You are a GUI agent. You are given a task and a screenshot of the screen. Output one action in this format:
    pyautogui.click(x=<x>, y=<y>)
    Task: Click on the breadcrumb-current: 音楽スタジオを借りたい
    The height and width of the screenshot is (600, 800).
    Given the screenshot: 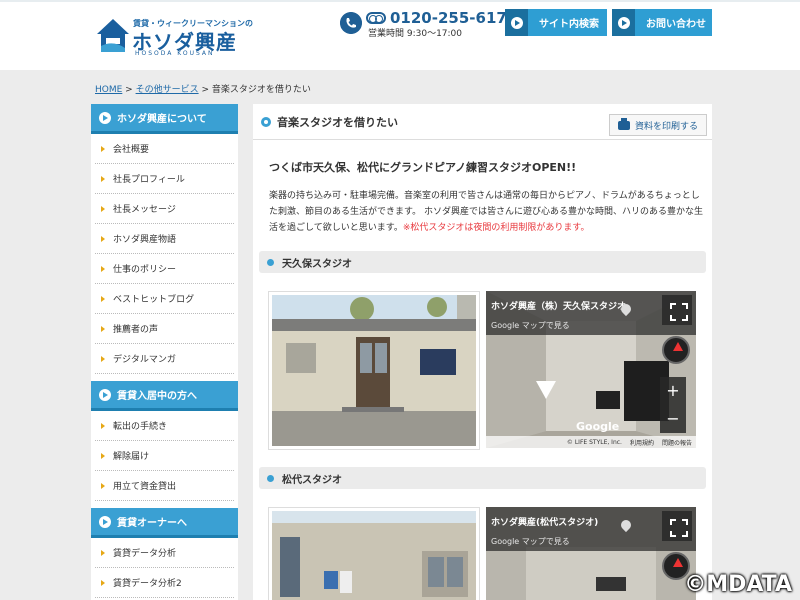 What is the action you would take?
    pyautogui.click(x=261, y=90)
    